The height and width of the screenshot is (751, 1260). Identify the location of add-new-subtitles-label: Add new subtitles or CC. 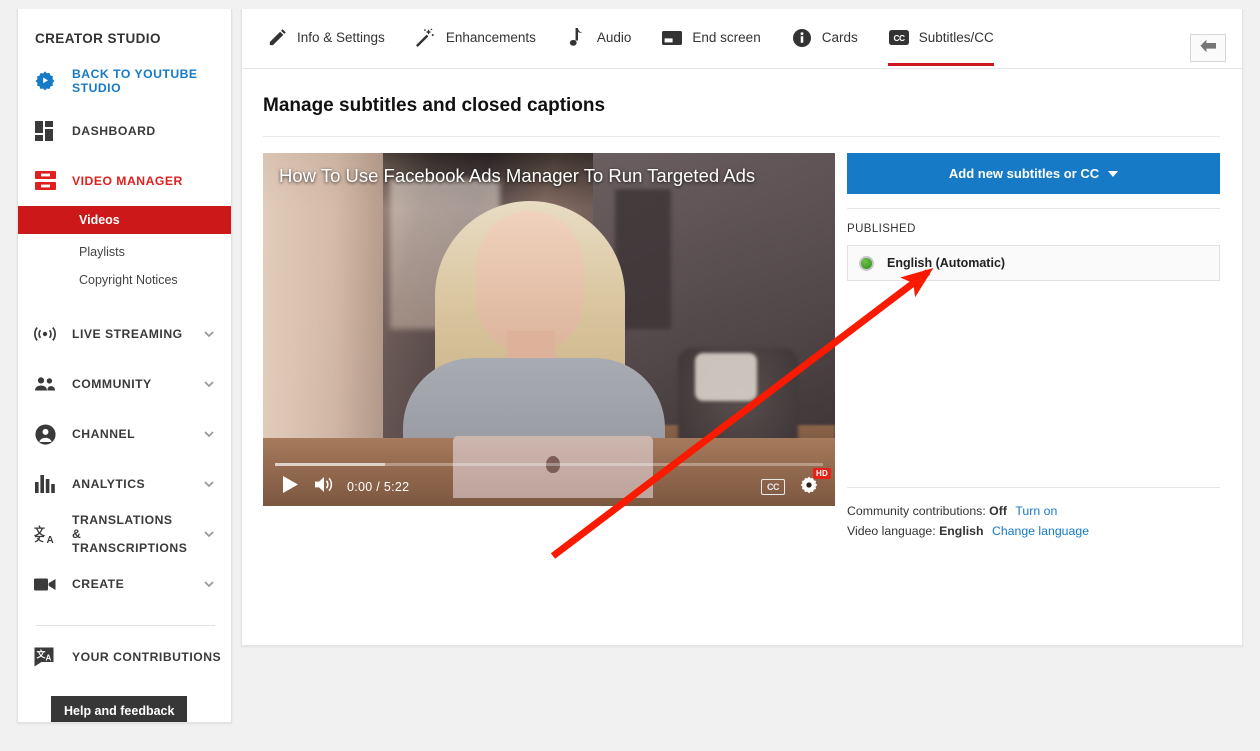
(1024, 173).